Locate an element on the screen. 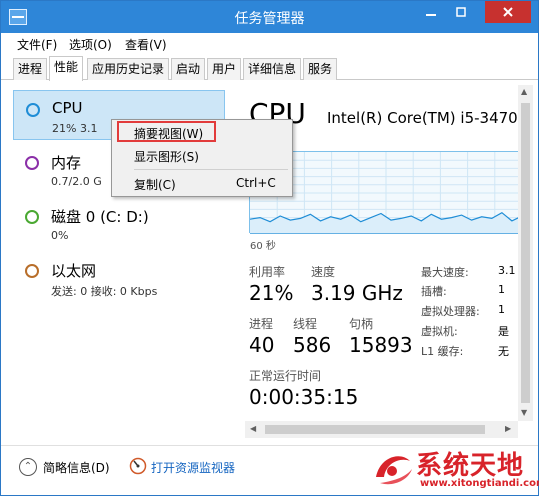 Image resolution: width=539 pixels, height=496 pixels. menu-options: 选项(O) is located at coordinates (90, 44).